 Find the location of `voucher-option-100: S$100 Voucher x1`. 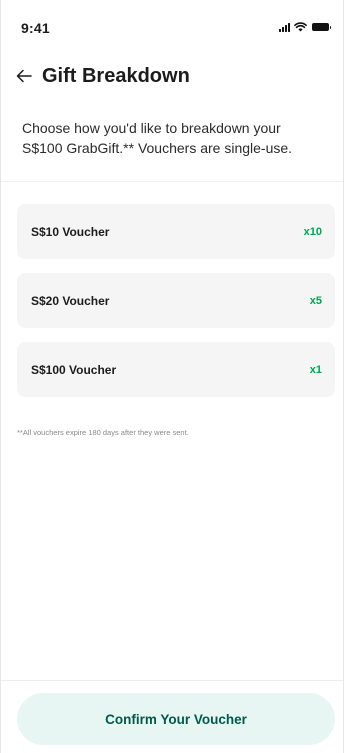

voucher-option-100: S$100 Voucher x1 is located at coordinates (176, 369).